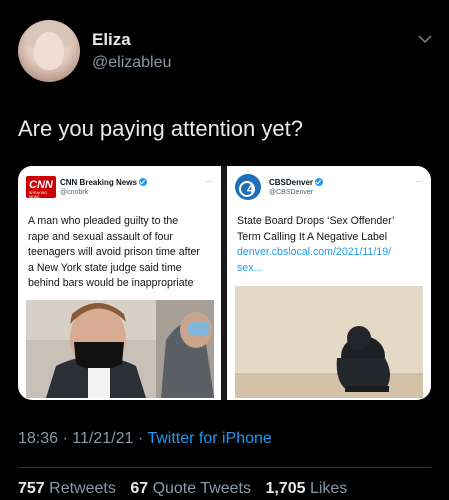  What do you see at coordinates (74, 192) in the screenshot?
I see `card-source-handle: @cnnbrk` at bounding box center [74, 192].